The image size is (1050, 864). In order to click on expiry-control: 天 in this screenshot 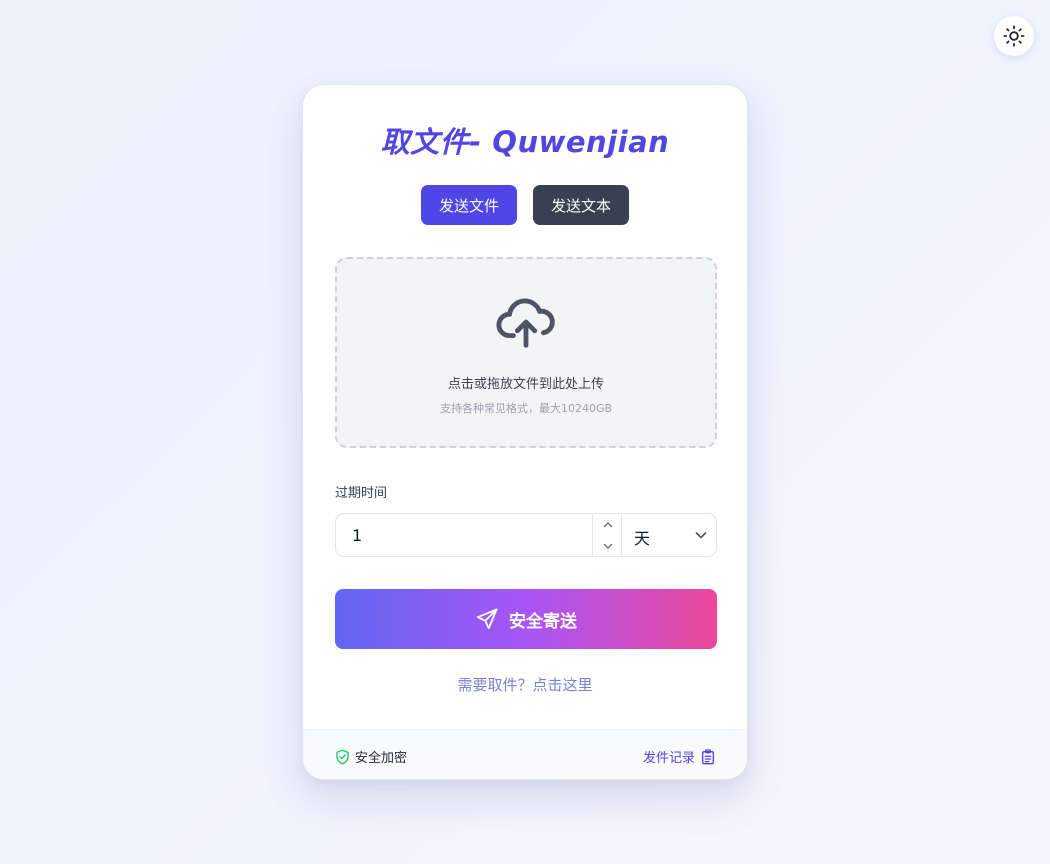, I will do `click(526, 535)`.